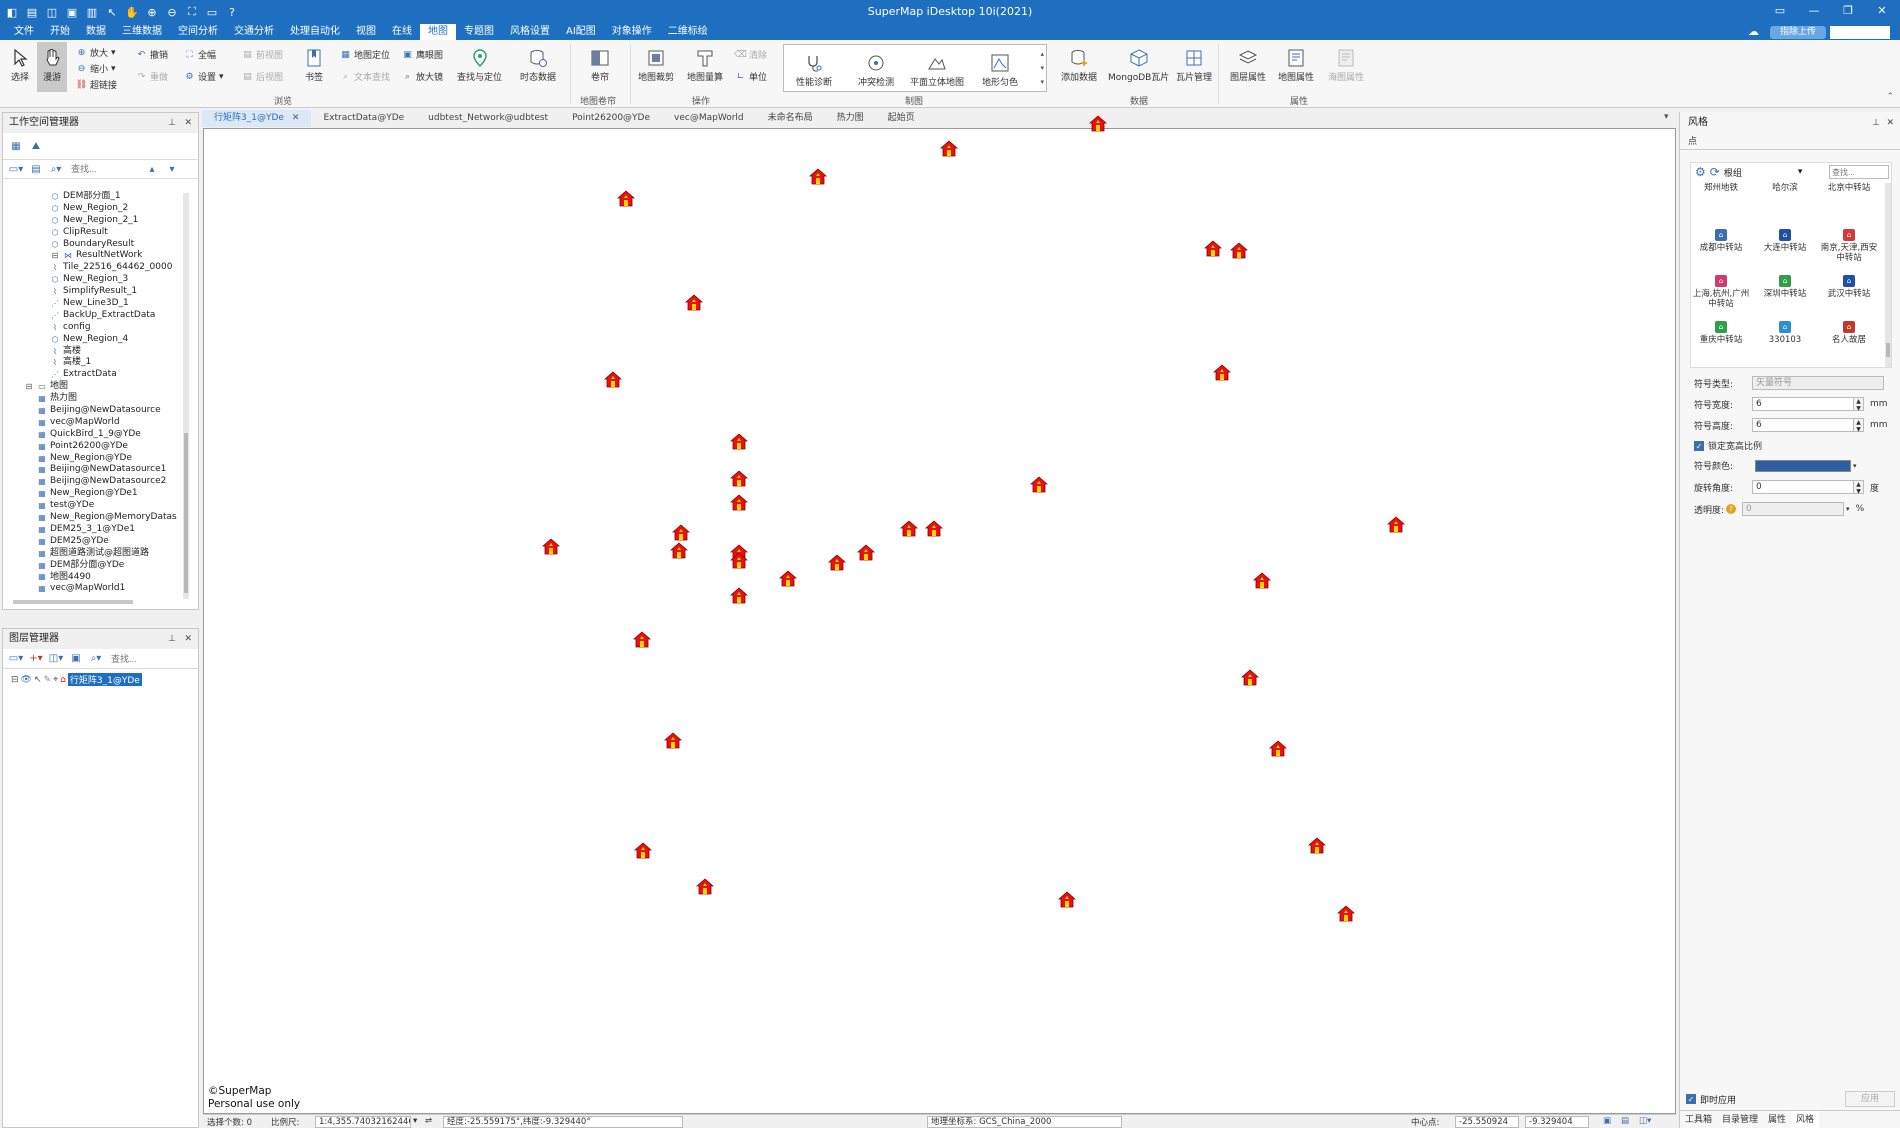 Image resolution: width=1900 pixels, height=1128 pixels. What do you see at coordinates (262, 55) in the screenshot?
I see `prev-view-button: ▤ 前视图` at bounding box center [262, 55].